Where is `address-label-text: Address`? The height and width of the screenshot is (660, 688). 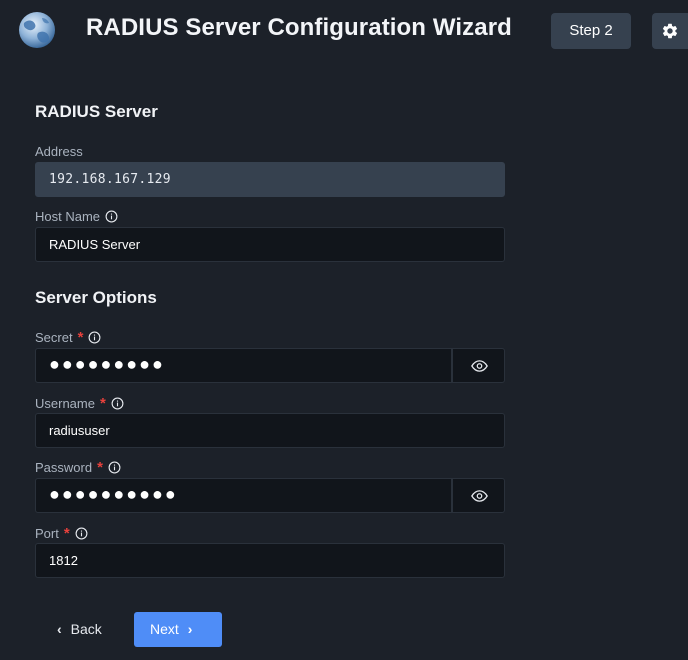 address-label-text: Address is located at coordinates (59, 151).